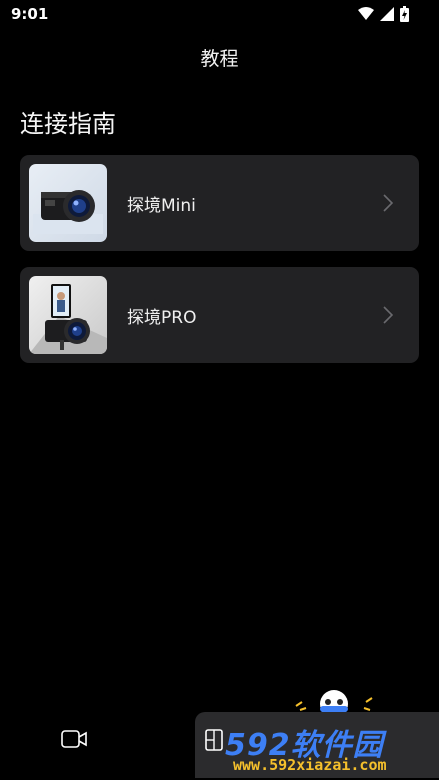  What do you see at coordinates (162, 318) in the screenshot?
I see `device-name: 探境PRO` at bounding box center [162, 318].